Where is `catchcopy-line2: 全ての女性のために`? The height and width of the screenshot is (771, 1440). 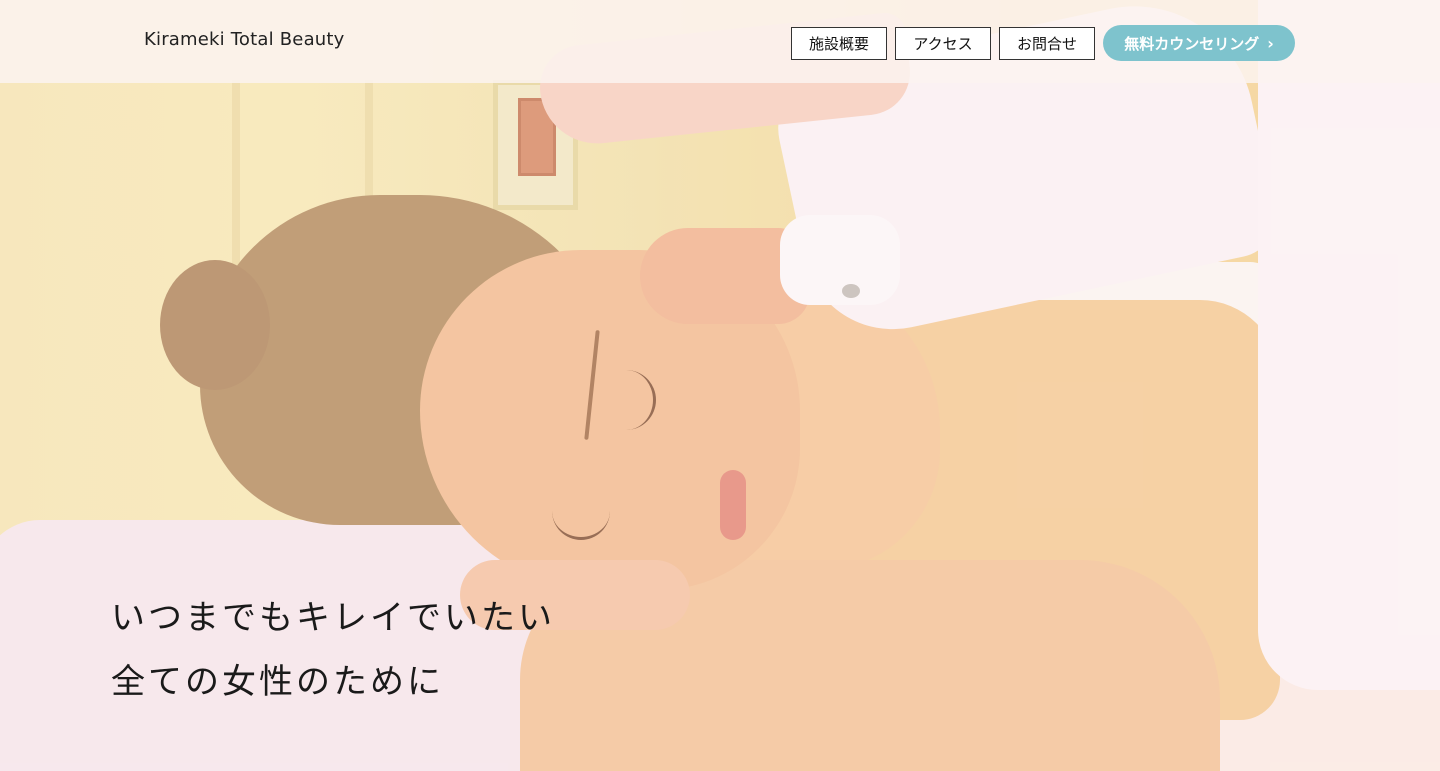 catchcopy-line2: 全ての女性のために is located at coordinates (277, 682).